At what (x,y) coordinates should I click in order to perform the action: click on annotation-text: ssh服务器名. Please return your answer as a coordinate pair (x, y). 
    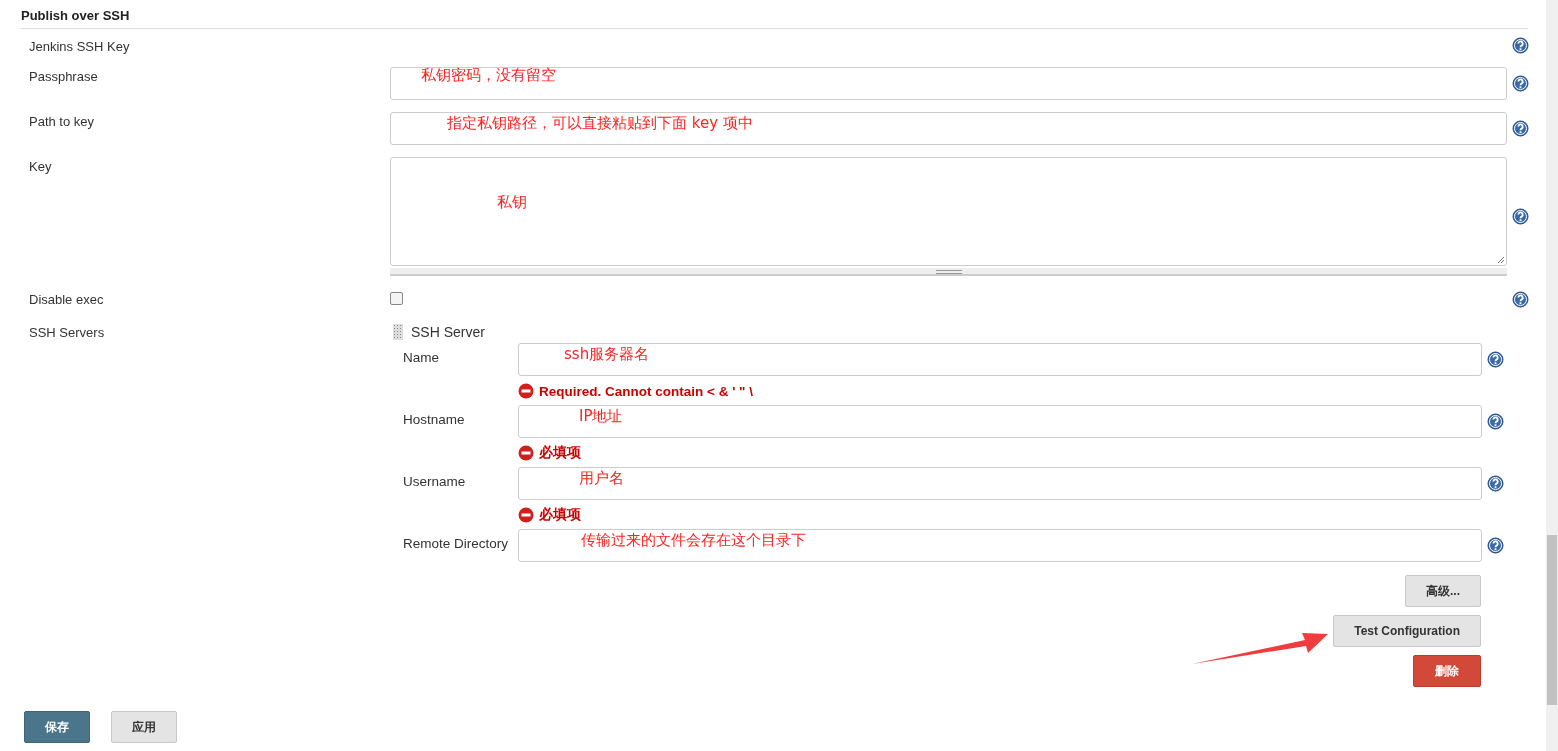
    Looking at the image, I should click on (607, 354).